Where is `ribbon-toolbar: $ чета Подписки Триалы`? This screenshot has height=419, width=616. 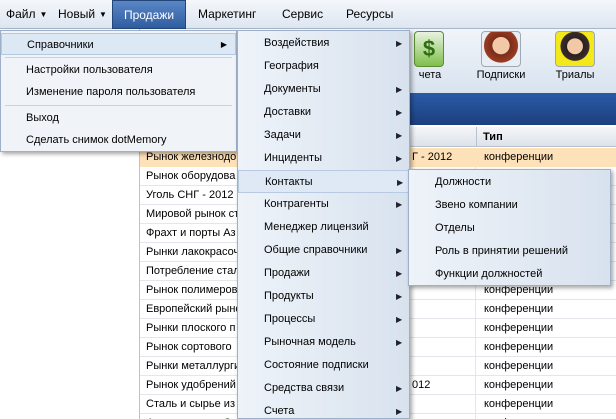 ribbon-toolbar: $ чета Подписки Триалы is located at coordinates (511, 61).